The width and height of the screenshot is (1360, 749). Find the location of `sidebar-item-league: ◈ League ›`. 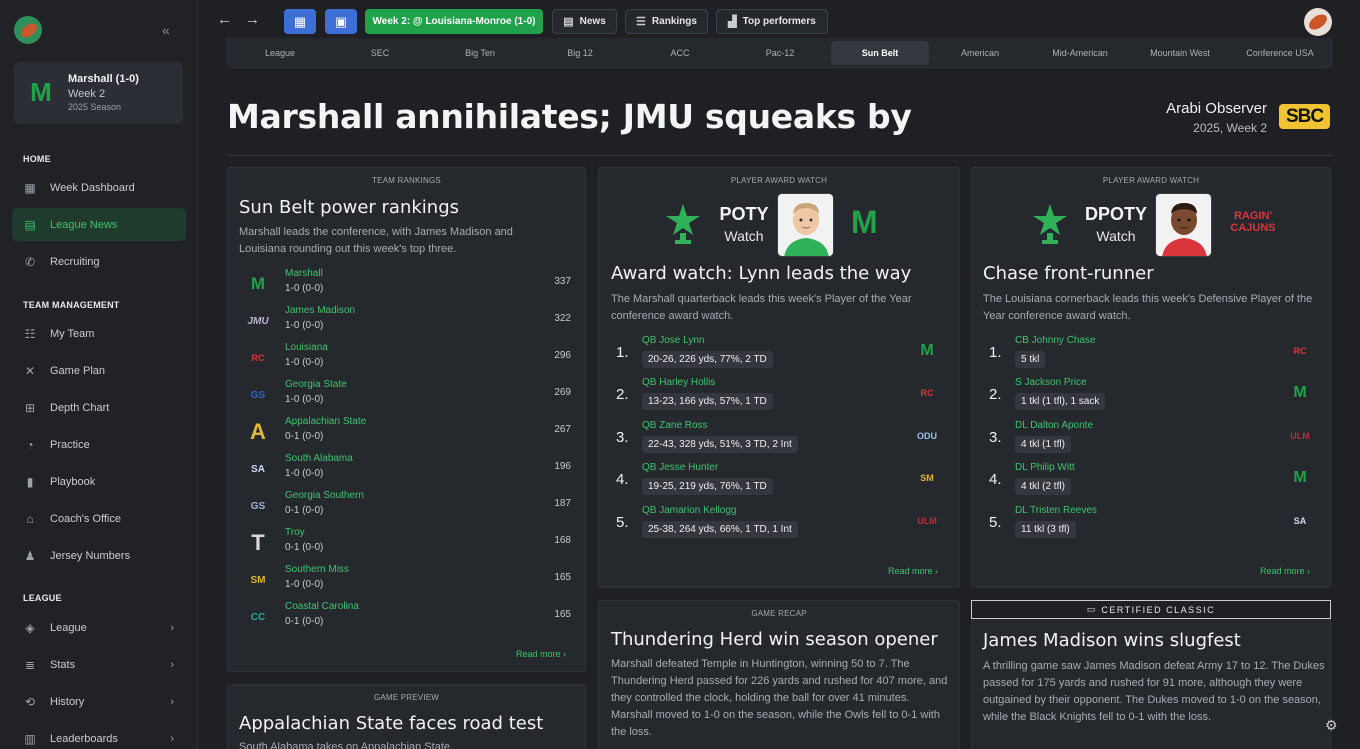

sidebar-item-league: ◈ League › is located at coordinates (99, 627).